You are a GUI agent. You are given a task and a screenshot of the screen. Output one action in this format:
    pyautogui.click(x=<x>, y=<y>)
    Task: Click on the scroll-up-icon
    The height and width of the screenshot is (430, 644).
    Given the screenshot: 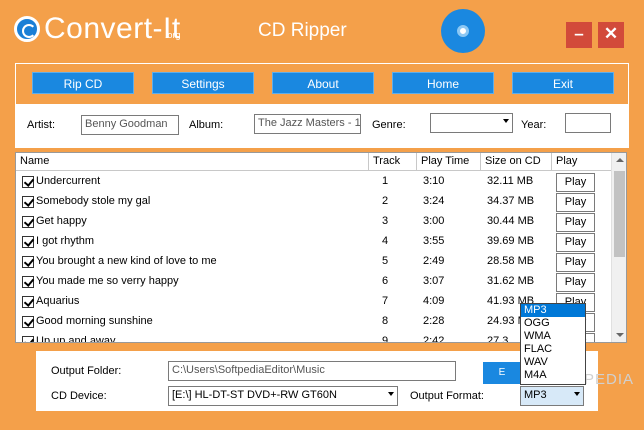 What is the action you would take?
    pyautogui.click(x=620, y=160)
    